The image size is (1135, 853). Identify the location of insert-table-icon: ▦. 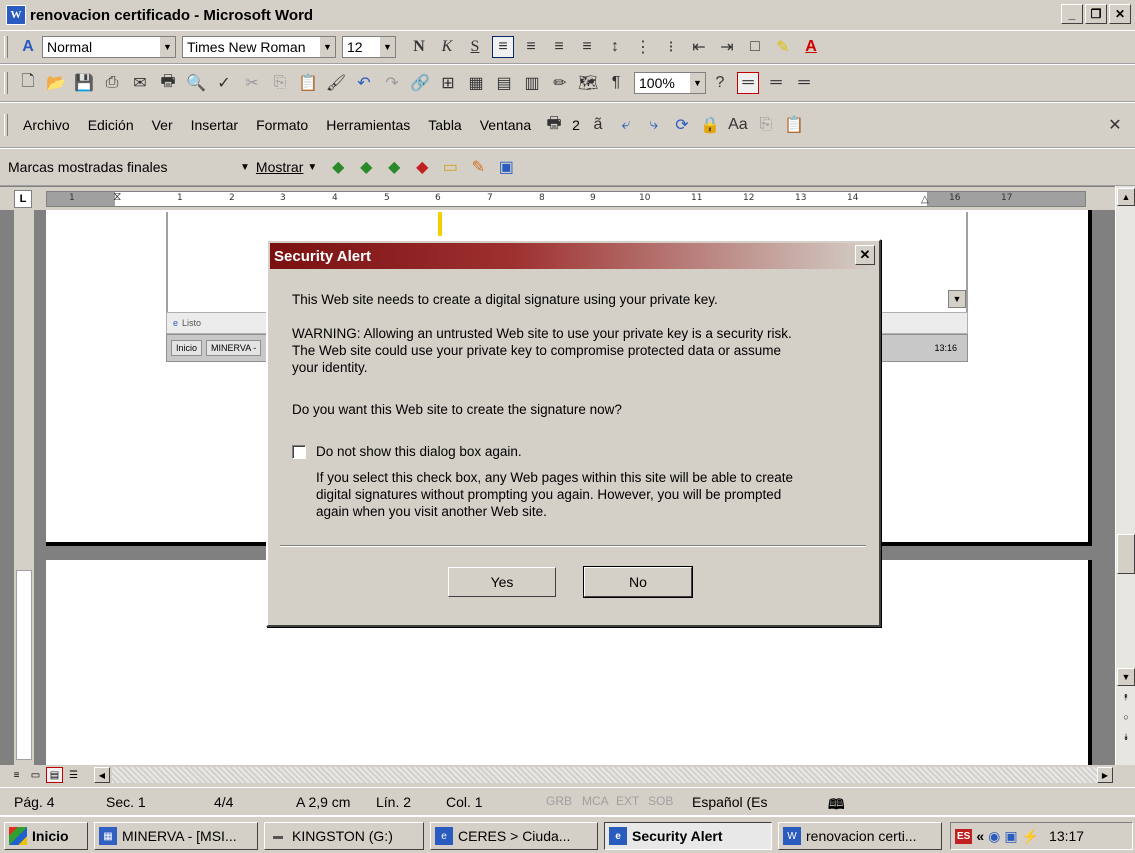
(476, 83).